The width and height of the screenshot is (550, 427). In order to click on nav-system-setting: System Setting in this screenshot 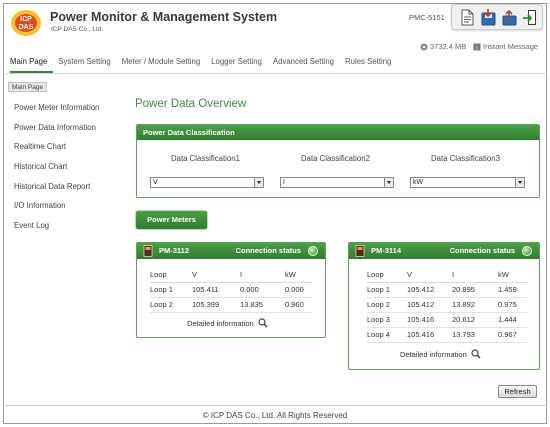, I will do `click(84, 63)`.